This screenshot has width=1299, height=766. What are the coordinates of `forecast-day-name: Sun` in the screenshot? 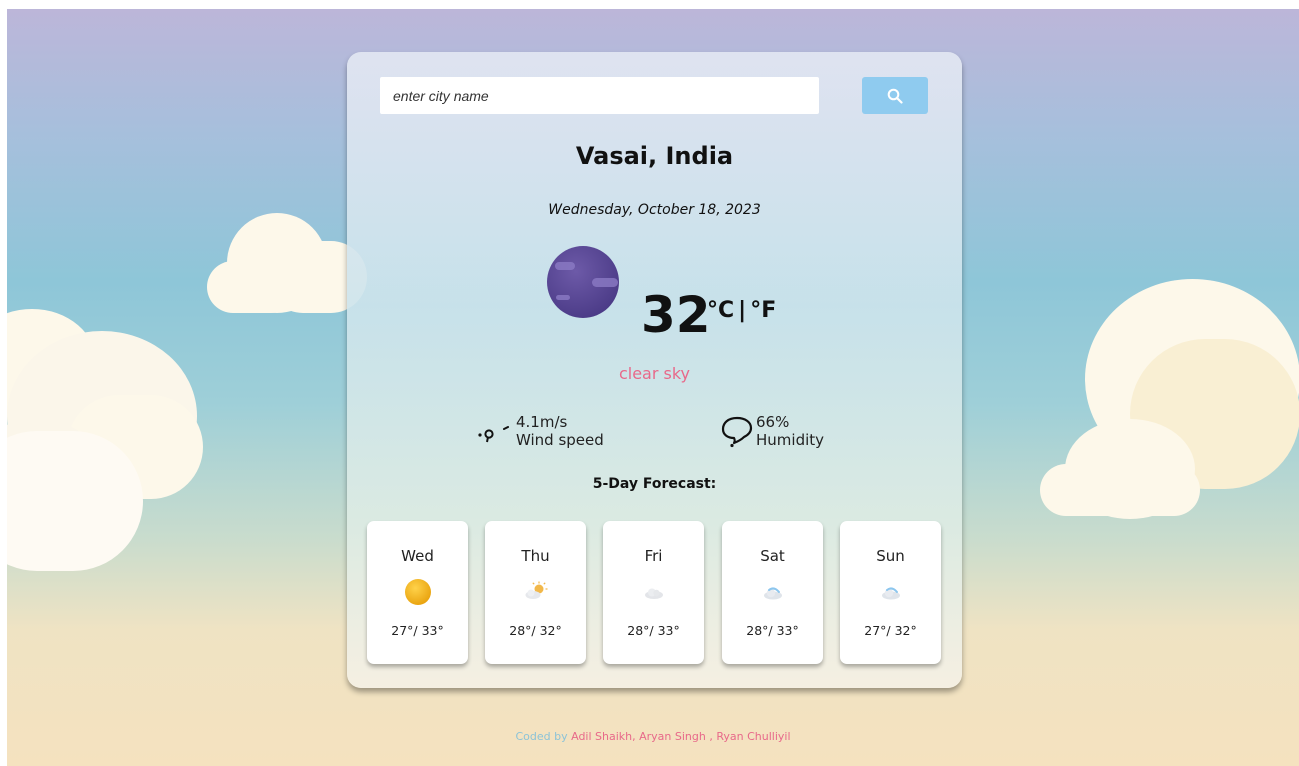 It's located at (890, 556).